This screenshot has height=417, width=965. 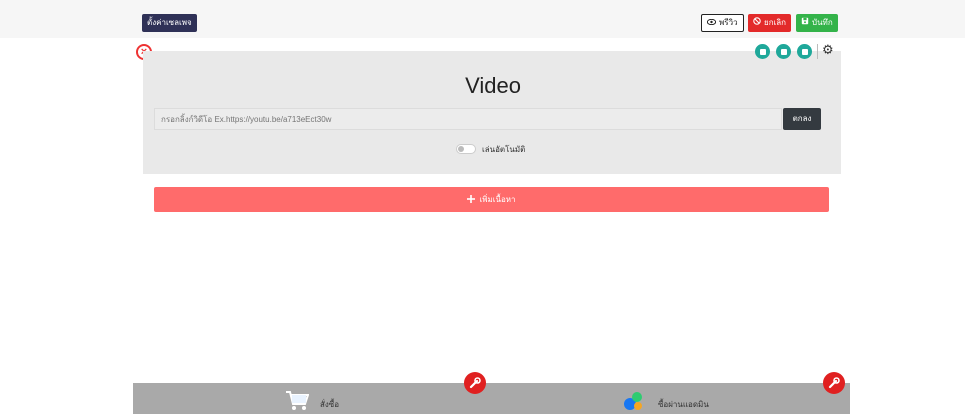 What do you see at coordinates (775, 22) in the screenshot?
I see `cancel-label: ยกเลิก` at bounding box center [775, 22].